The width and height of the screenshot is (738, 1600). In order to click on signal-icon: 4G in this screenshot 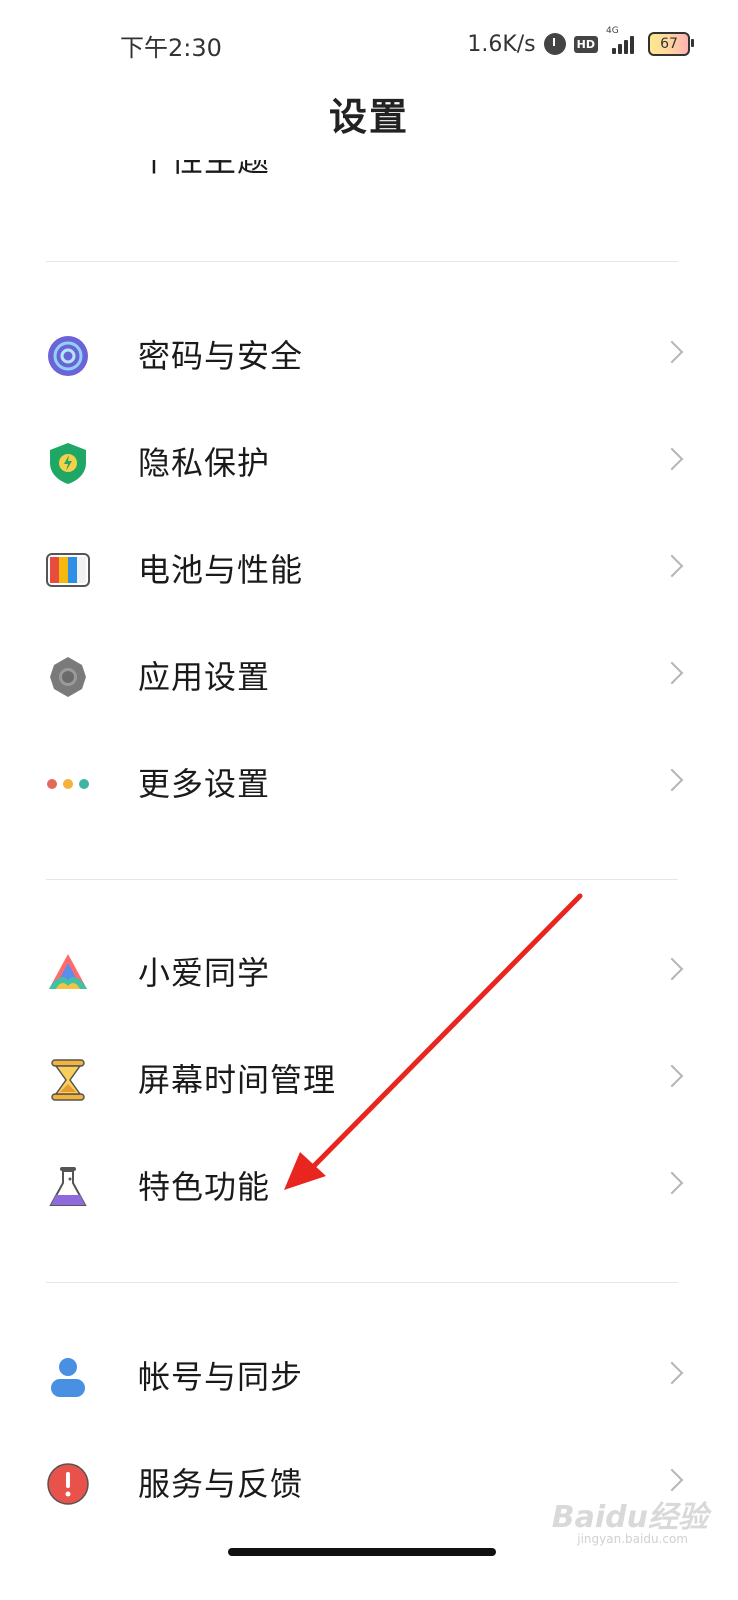, I will do `click(623, 41)`.